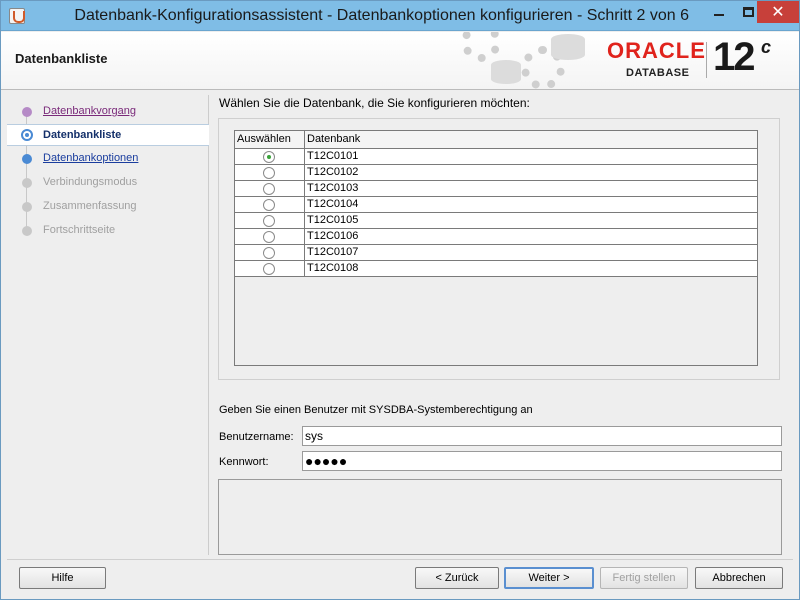 This screenshot has height=600, width=800. What do you see at coordinates (526, 61) in the screenshot?
I see `gears-decoration-icon` at bounding box center [526, 61].